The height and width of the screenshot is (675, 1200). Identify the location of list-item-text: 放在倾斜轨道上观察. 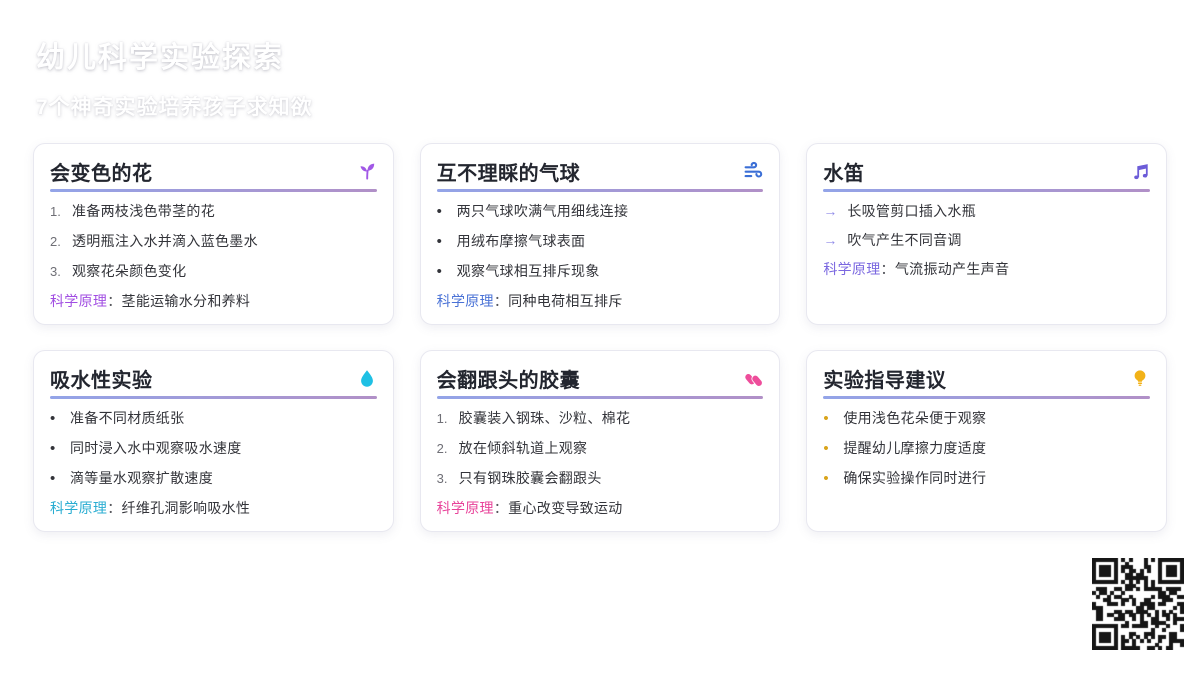
(523, 448).